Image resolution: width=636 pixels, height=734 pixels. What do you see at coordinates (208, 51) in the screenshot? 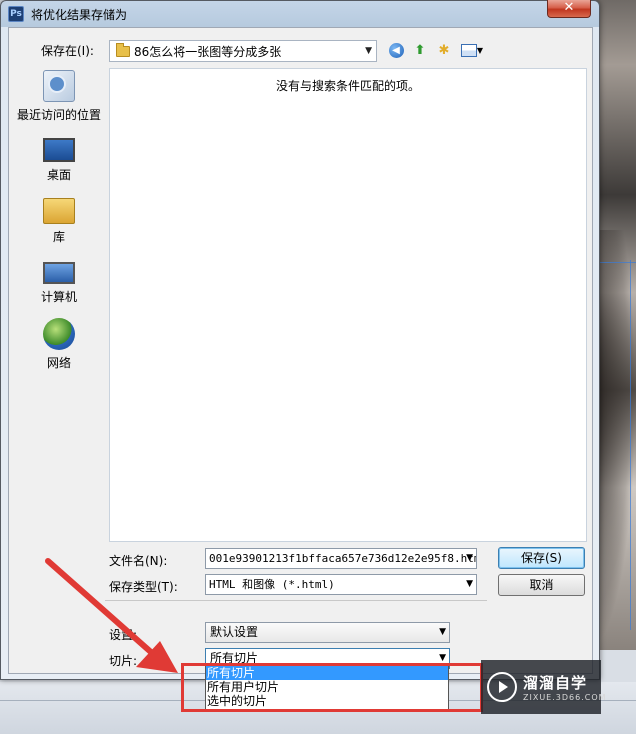
I see `current-folder-name: 86怎么将一张图等分成多张` at bounding box center [208, 51].